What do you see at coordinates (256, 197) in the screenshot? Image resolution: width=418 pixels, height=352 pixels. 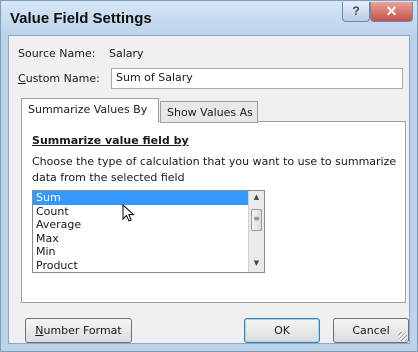 I see `scroll-up-icon: ▲` at bounding box center [256, 197].